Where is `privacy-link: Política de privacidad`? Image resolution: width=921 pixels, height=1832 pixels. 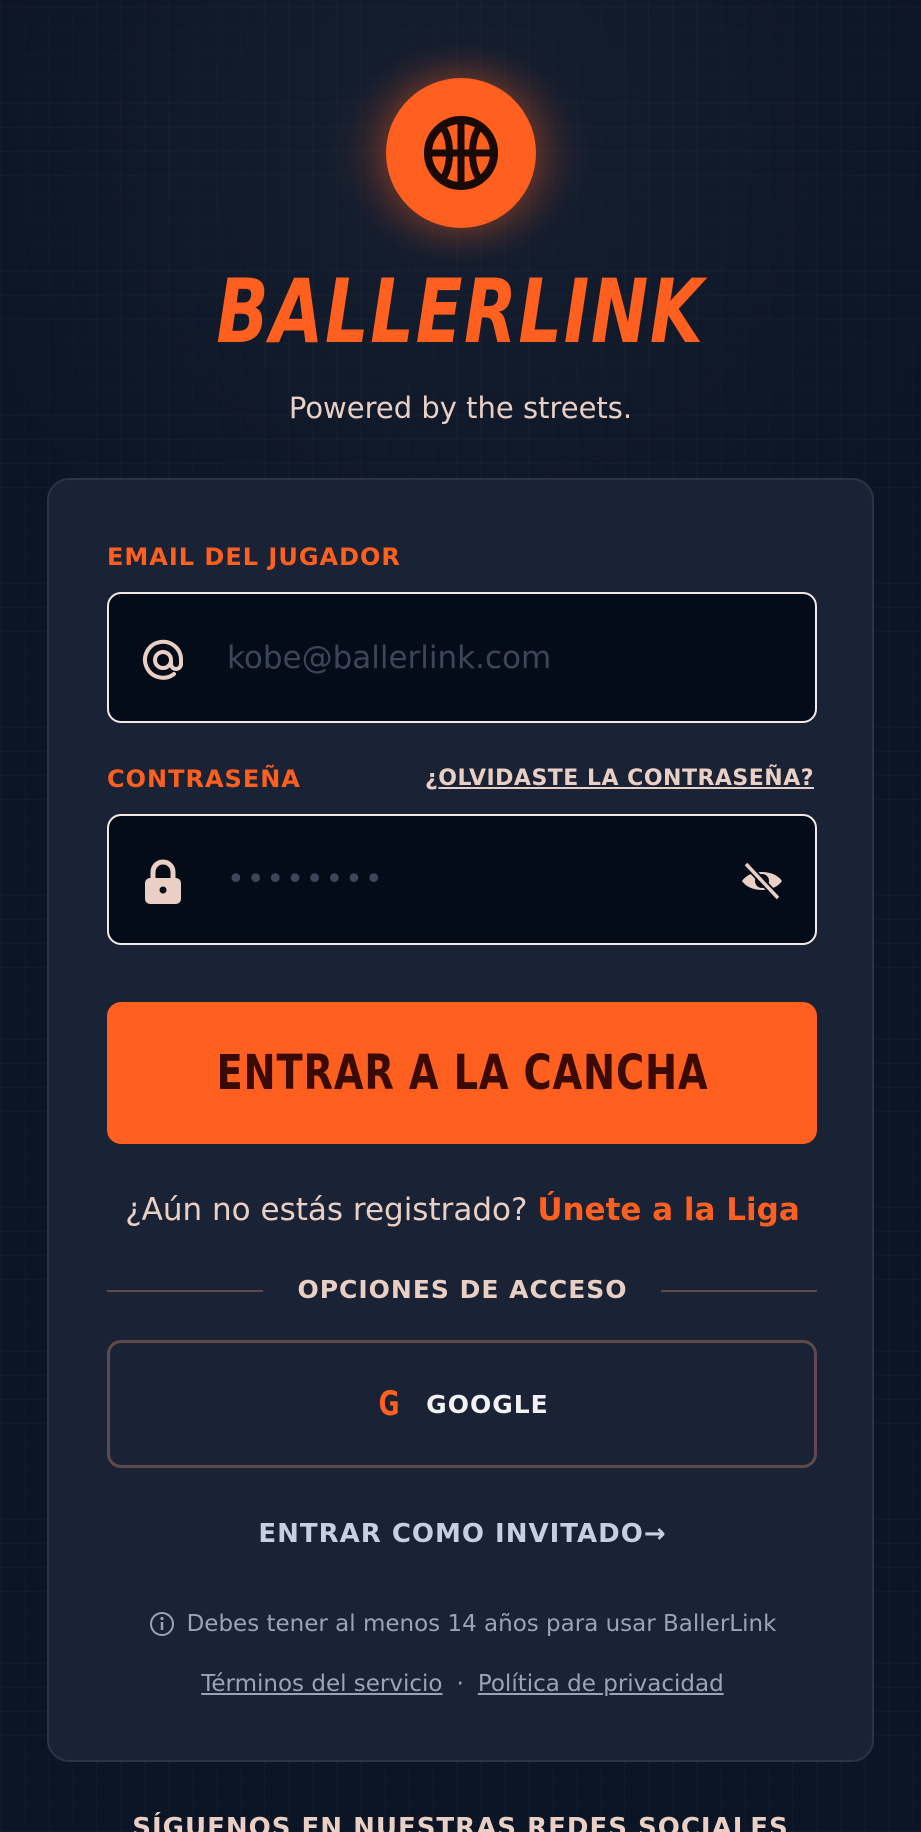
privacy-link: Política de privacidad is located at coordinates (601, 1684).